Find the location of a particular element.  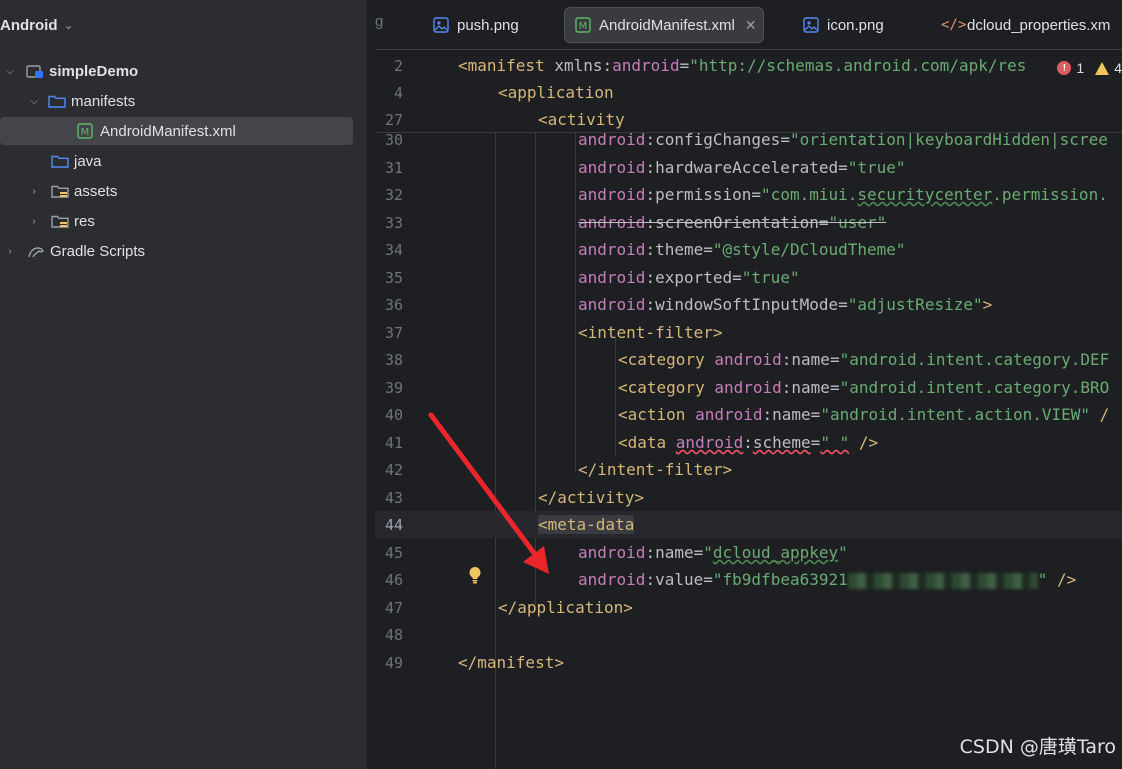

tree-item-simpledemo: ⌵ simpleDemo is located at coordinates (183, 71).